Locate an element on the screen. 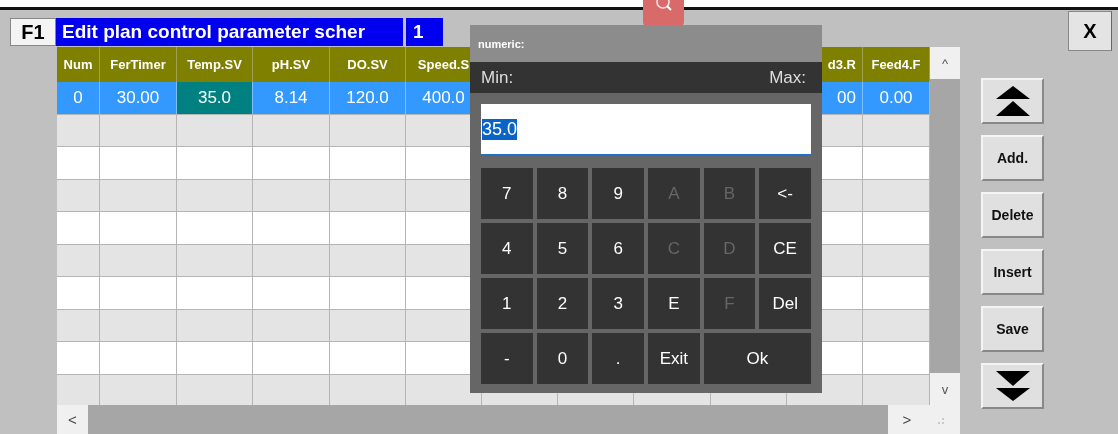 Image resolution: width=1118 pixels, height=434 pixels. window-title: Edit plan control parameter scher is located at coordinates (229, 32).